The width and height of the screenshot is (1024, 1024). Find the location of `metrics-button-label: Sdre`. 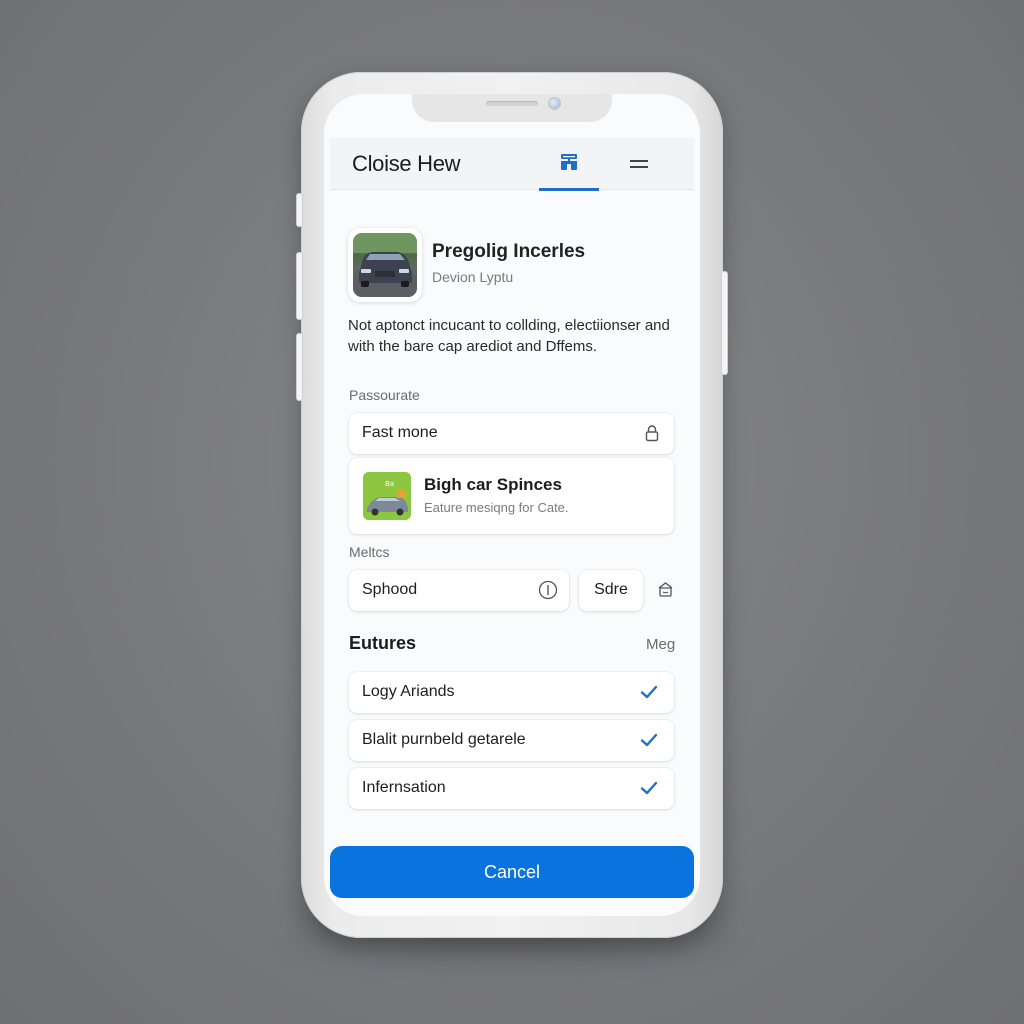

metrics-button-label: Sdre is located at coordinates (611, 589).